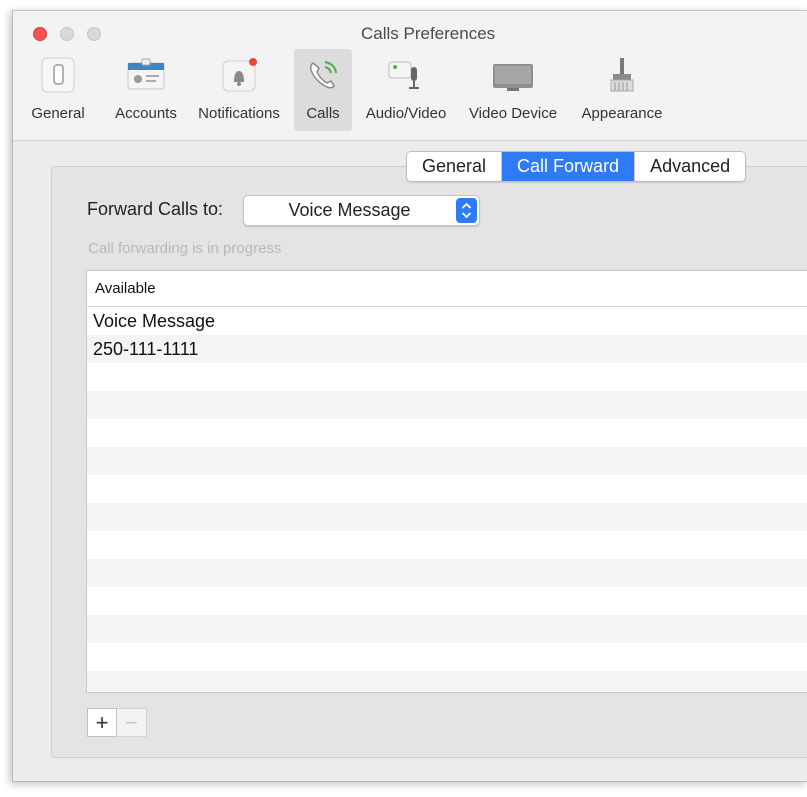  I want to click on toolbar-notifications: Notifications, so click(239, 90).